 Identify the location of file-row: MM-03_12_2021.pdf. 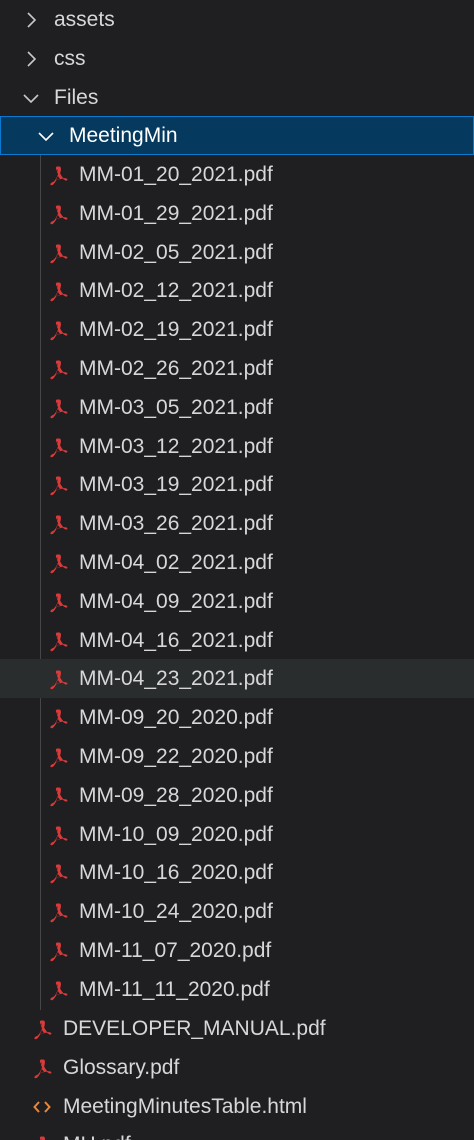
(237, 446).